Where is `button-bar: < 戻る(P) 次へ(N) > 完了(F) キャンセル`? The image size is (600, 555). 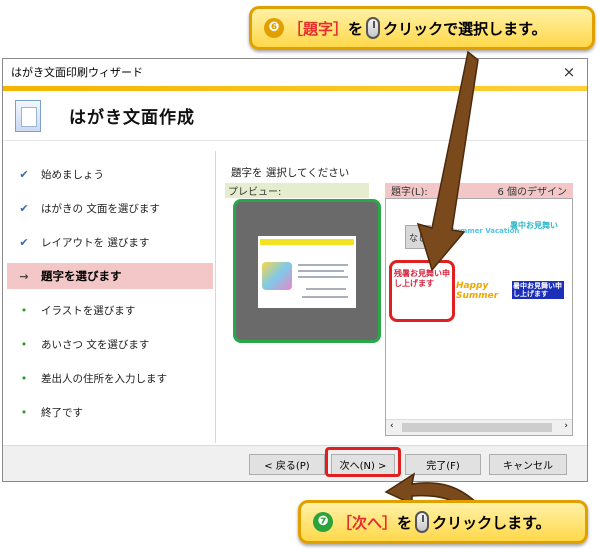 button-bar: < 戻る(P) 次へ(N) > 完了(F) キャンセル is located at coordinates (295, 463).